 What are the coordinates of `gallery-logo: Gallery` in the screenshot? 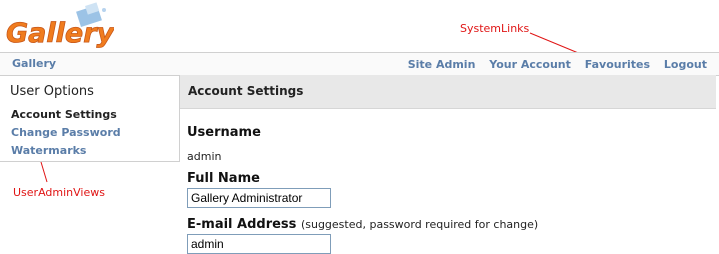 It's located at (59, 26).